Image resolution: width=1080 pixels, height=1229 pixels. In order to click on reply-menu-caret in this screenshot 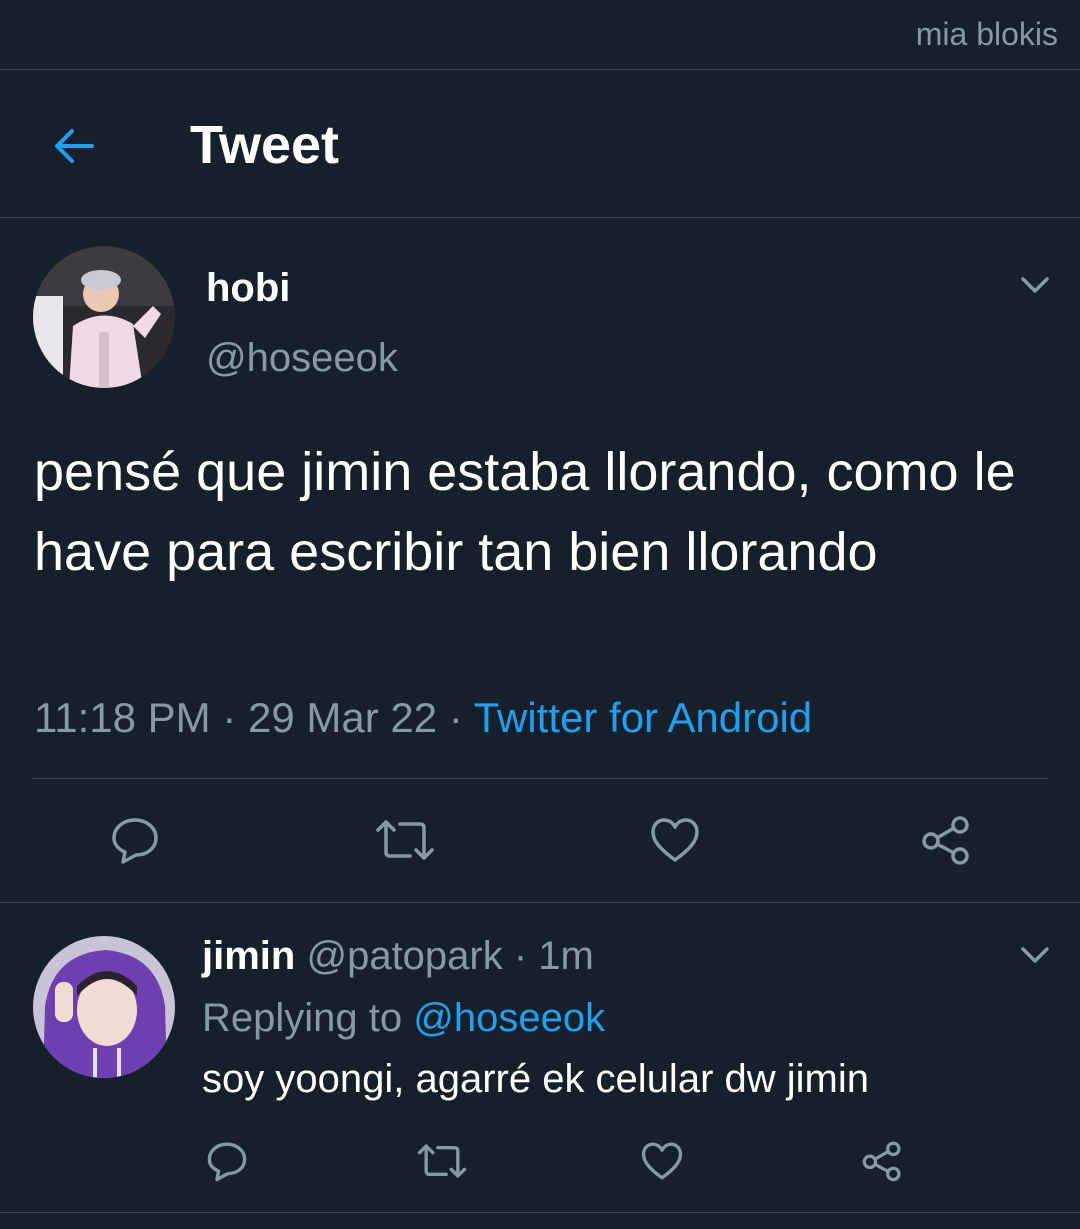, I will do `click(1035, 955)`.